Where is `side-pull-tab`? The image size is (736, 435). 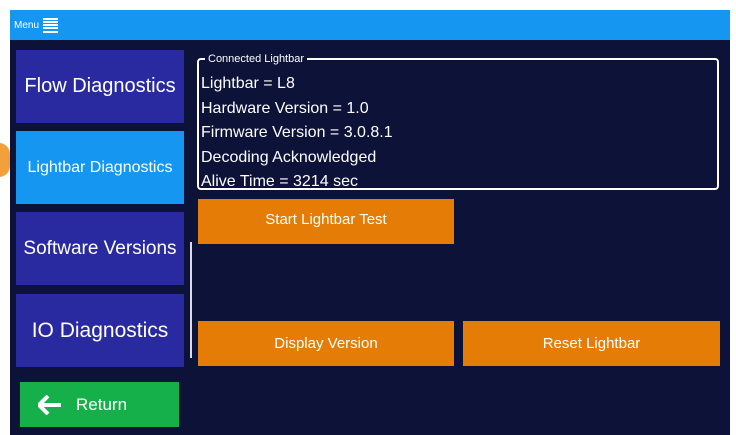
side-pull-tab is located at coordinates (5, 160).